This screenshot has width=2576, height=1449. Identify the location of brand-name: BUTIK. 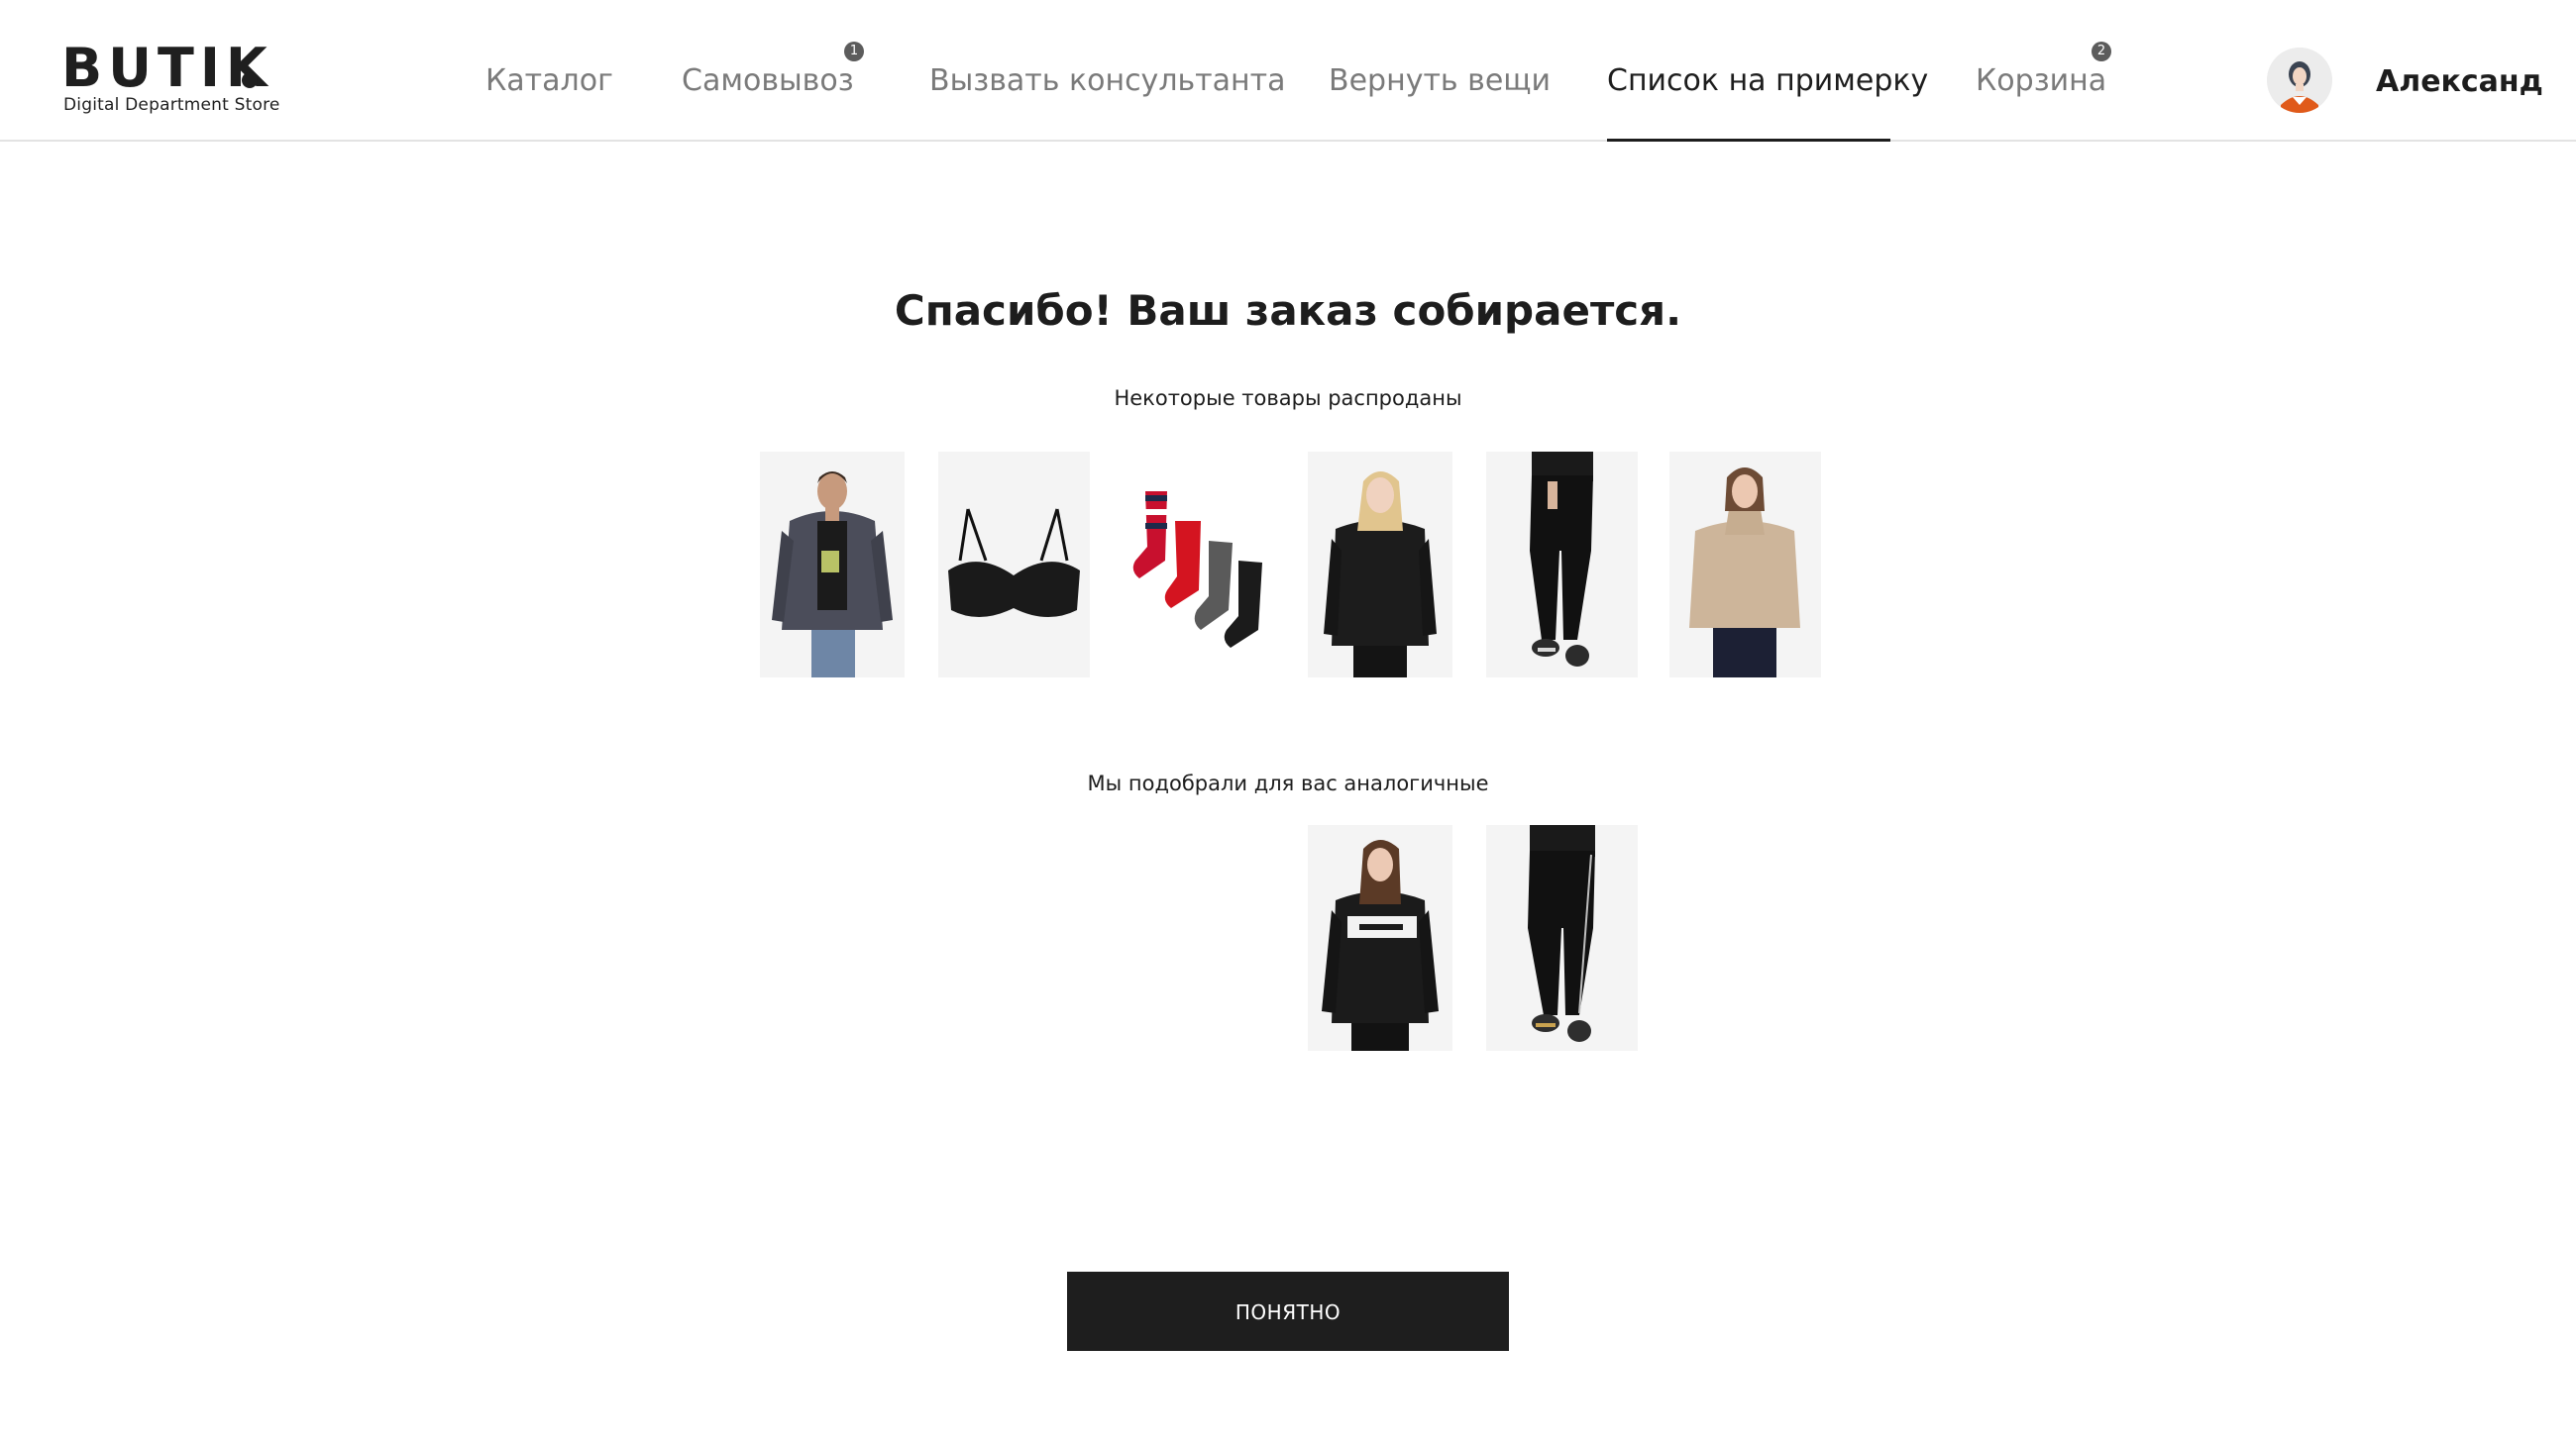
(167, 68).